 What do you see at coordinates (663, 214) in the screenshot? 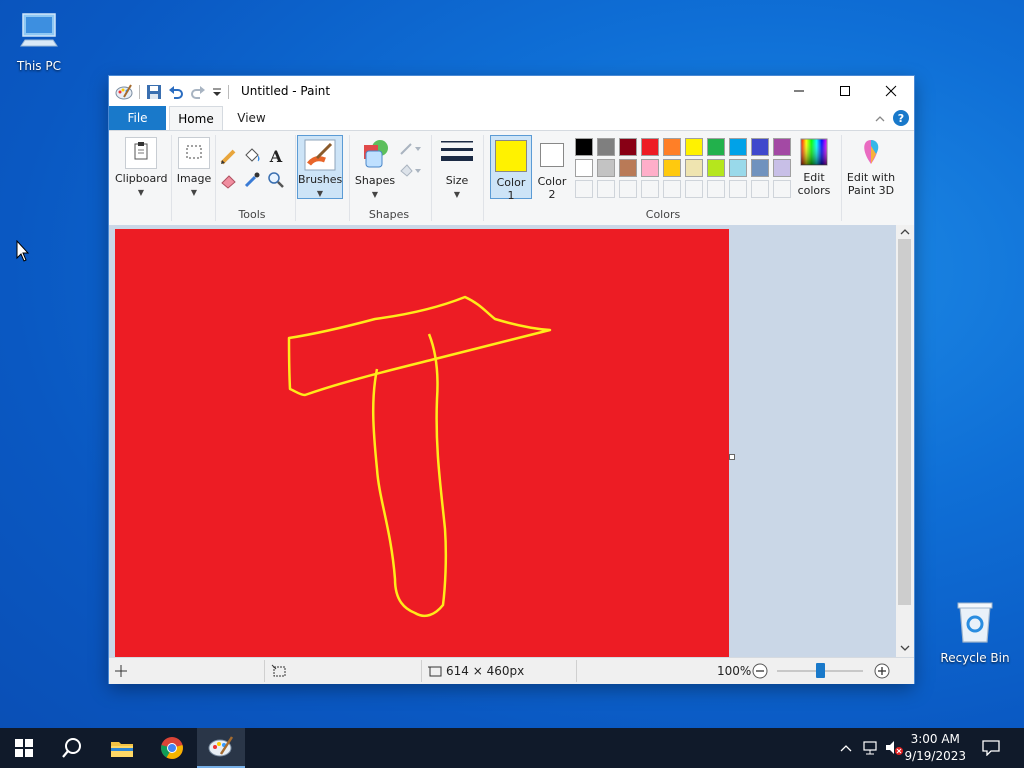
I see `colors-group-label: Colors` at bounding box center [663, 214].